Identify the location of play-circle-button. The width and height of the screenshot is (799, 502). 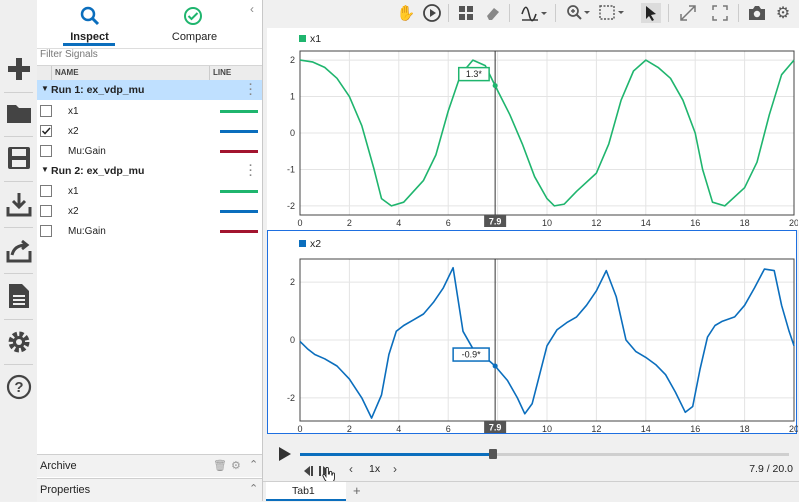
(432, 13).